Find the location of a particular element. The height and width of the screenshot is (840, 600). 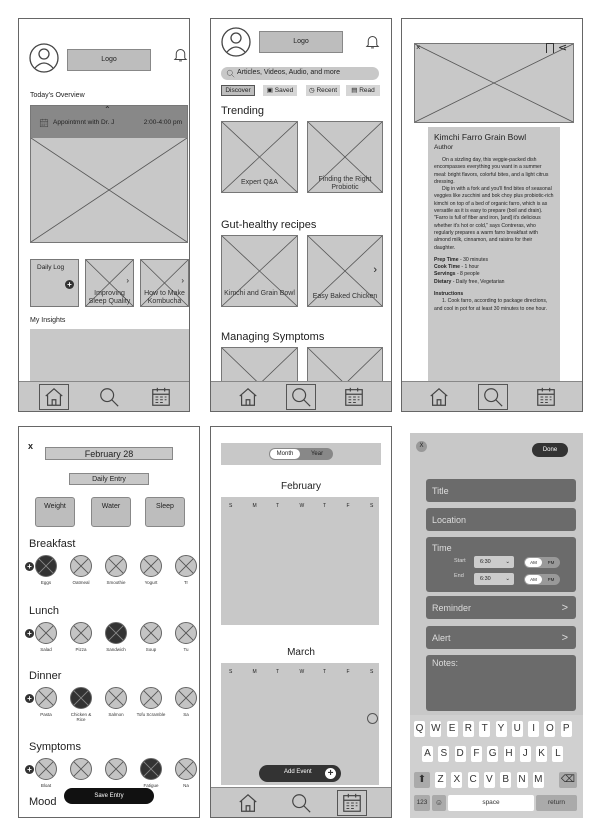

tab-read: ▤ Read is located at coordinates (363, 90).